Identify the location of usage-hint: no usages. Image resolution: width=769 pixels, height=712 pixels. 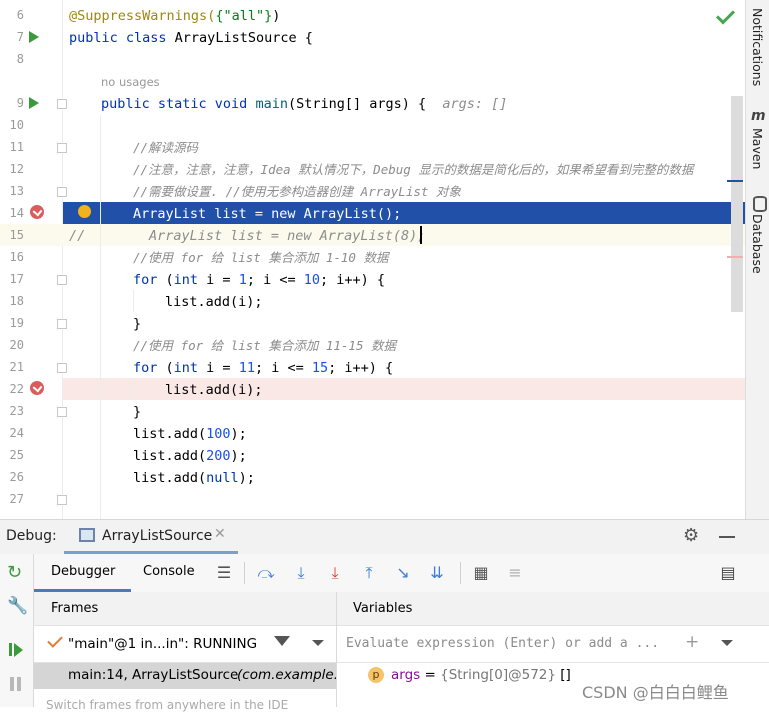
(130, 82).